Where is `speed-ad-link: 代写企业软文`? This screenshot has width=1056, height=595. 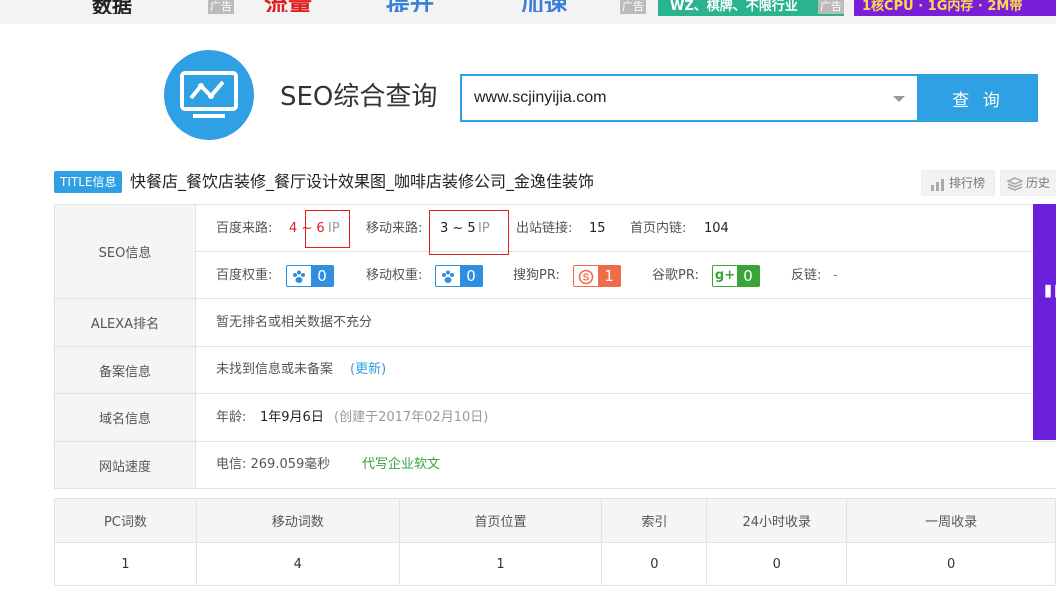
speed-ad-link: 代写企业软文 is located at coordinates (401, 465).